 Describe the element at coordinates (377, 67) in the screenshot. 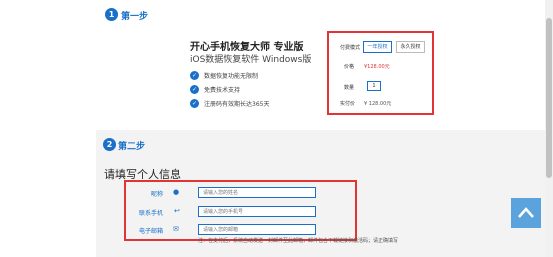

I see `price-value: ¥128.00元` at that location.